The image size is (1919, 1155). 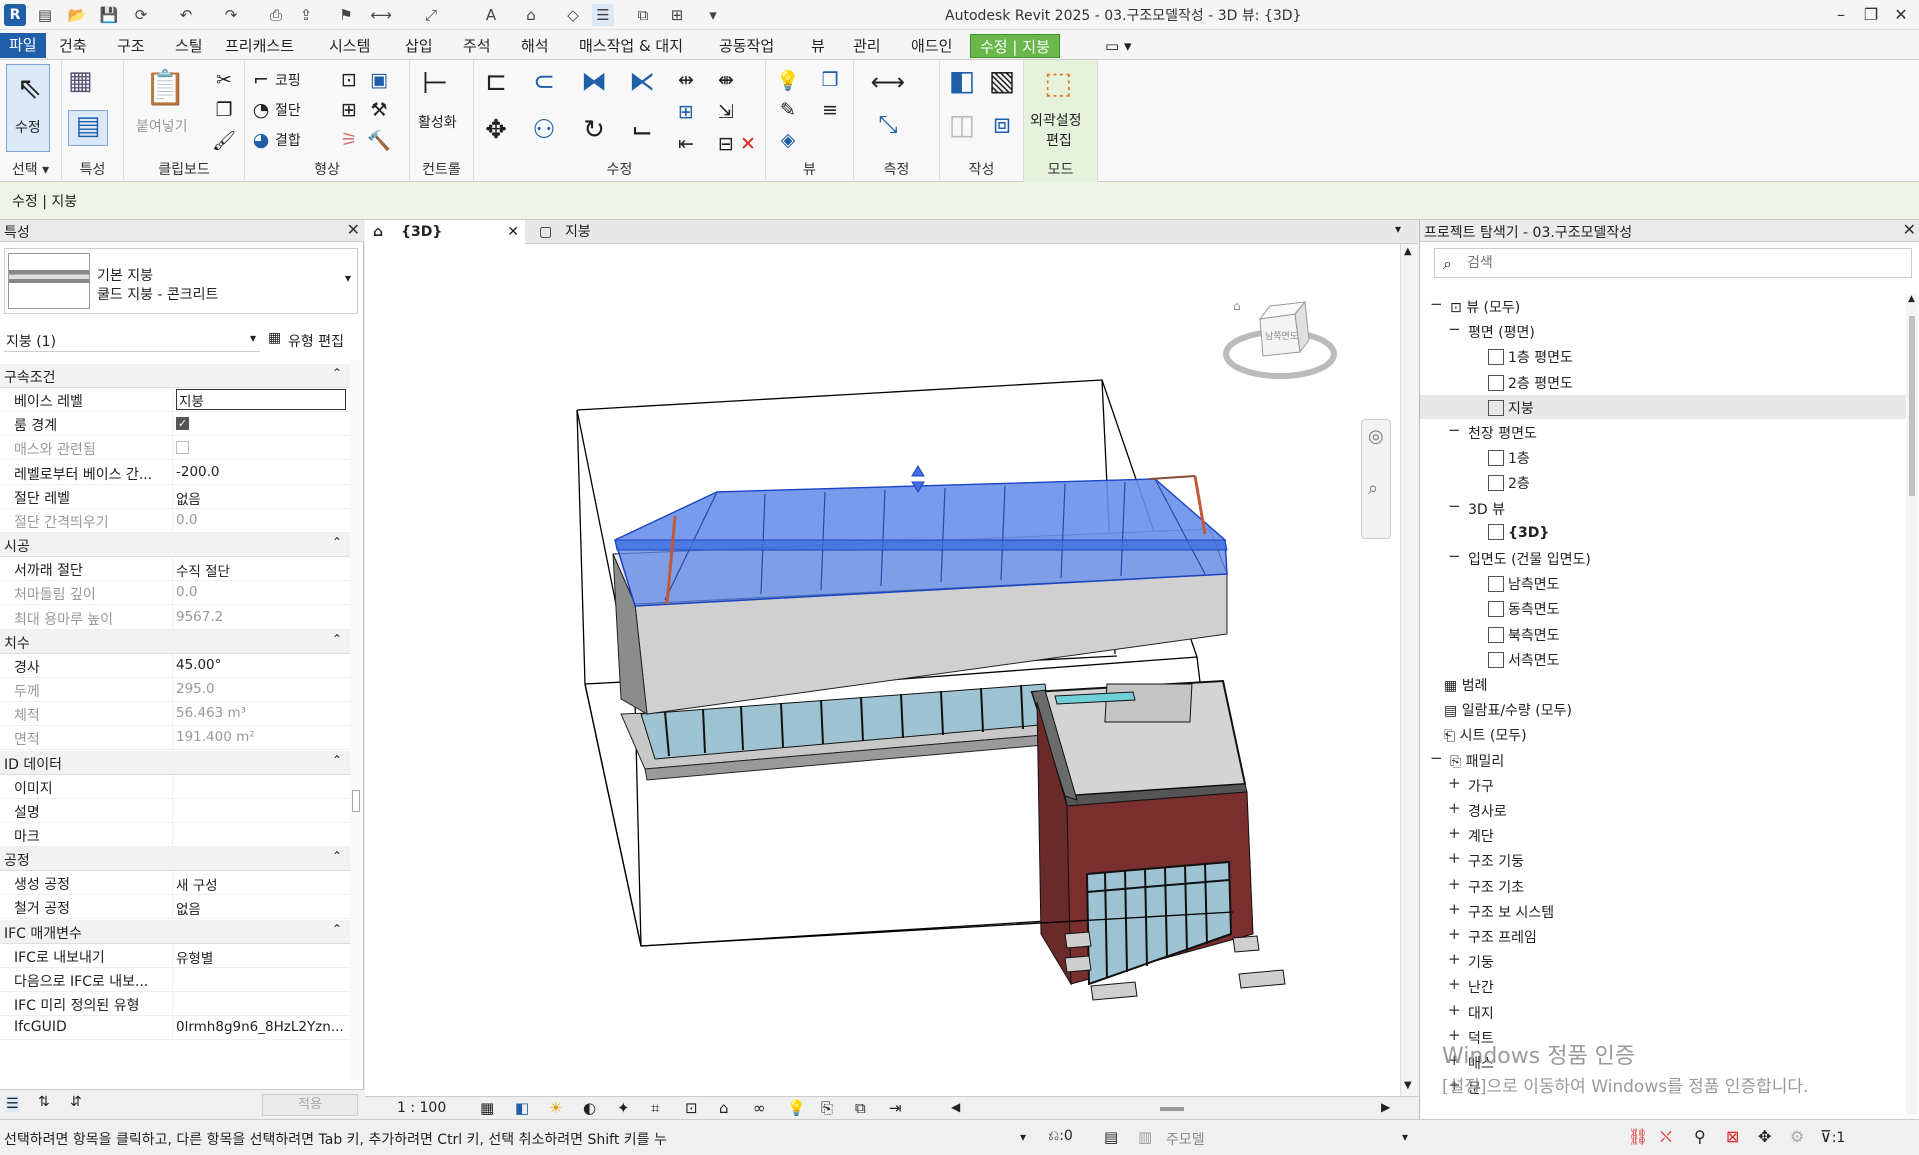 What do you see at coordinates (276, 15) in the screenshot?
I see `print-icon: ⎙` at bounding box center [276, 15].